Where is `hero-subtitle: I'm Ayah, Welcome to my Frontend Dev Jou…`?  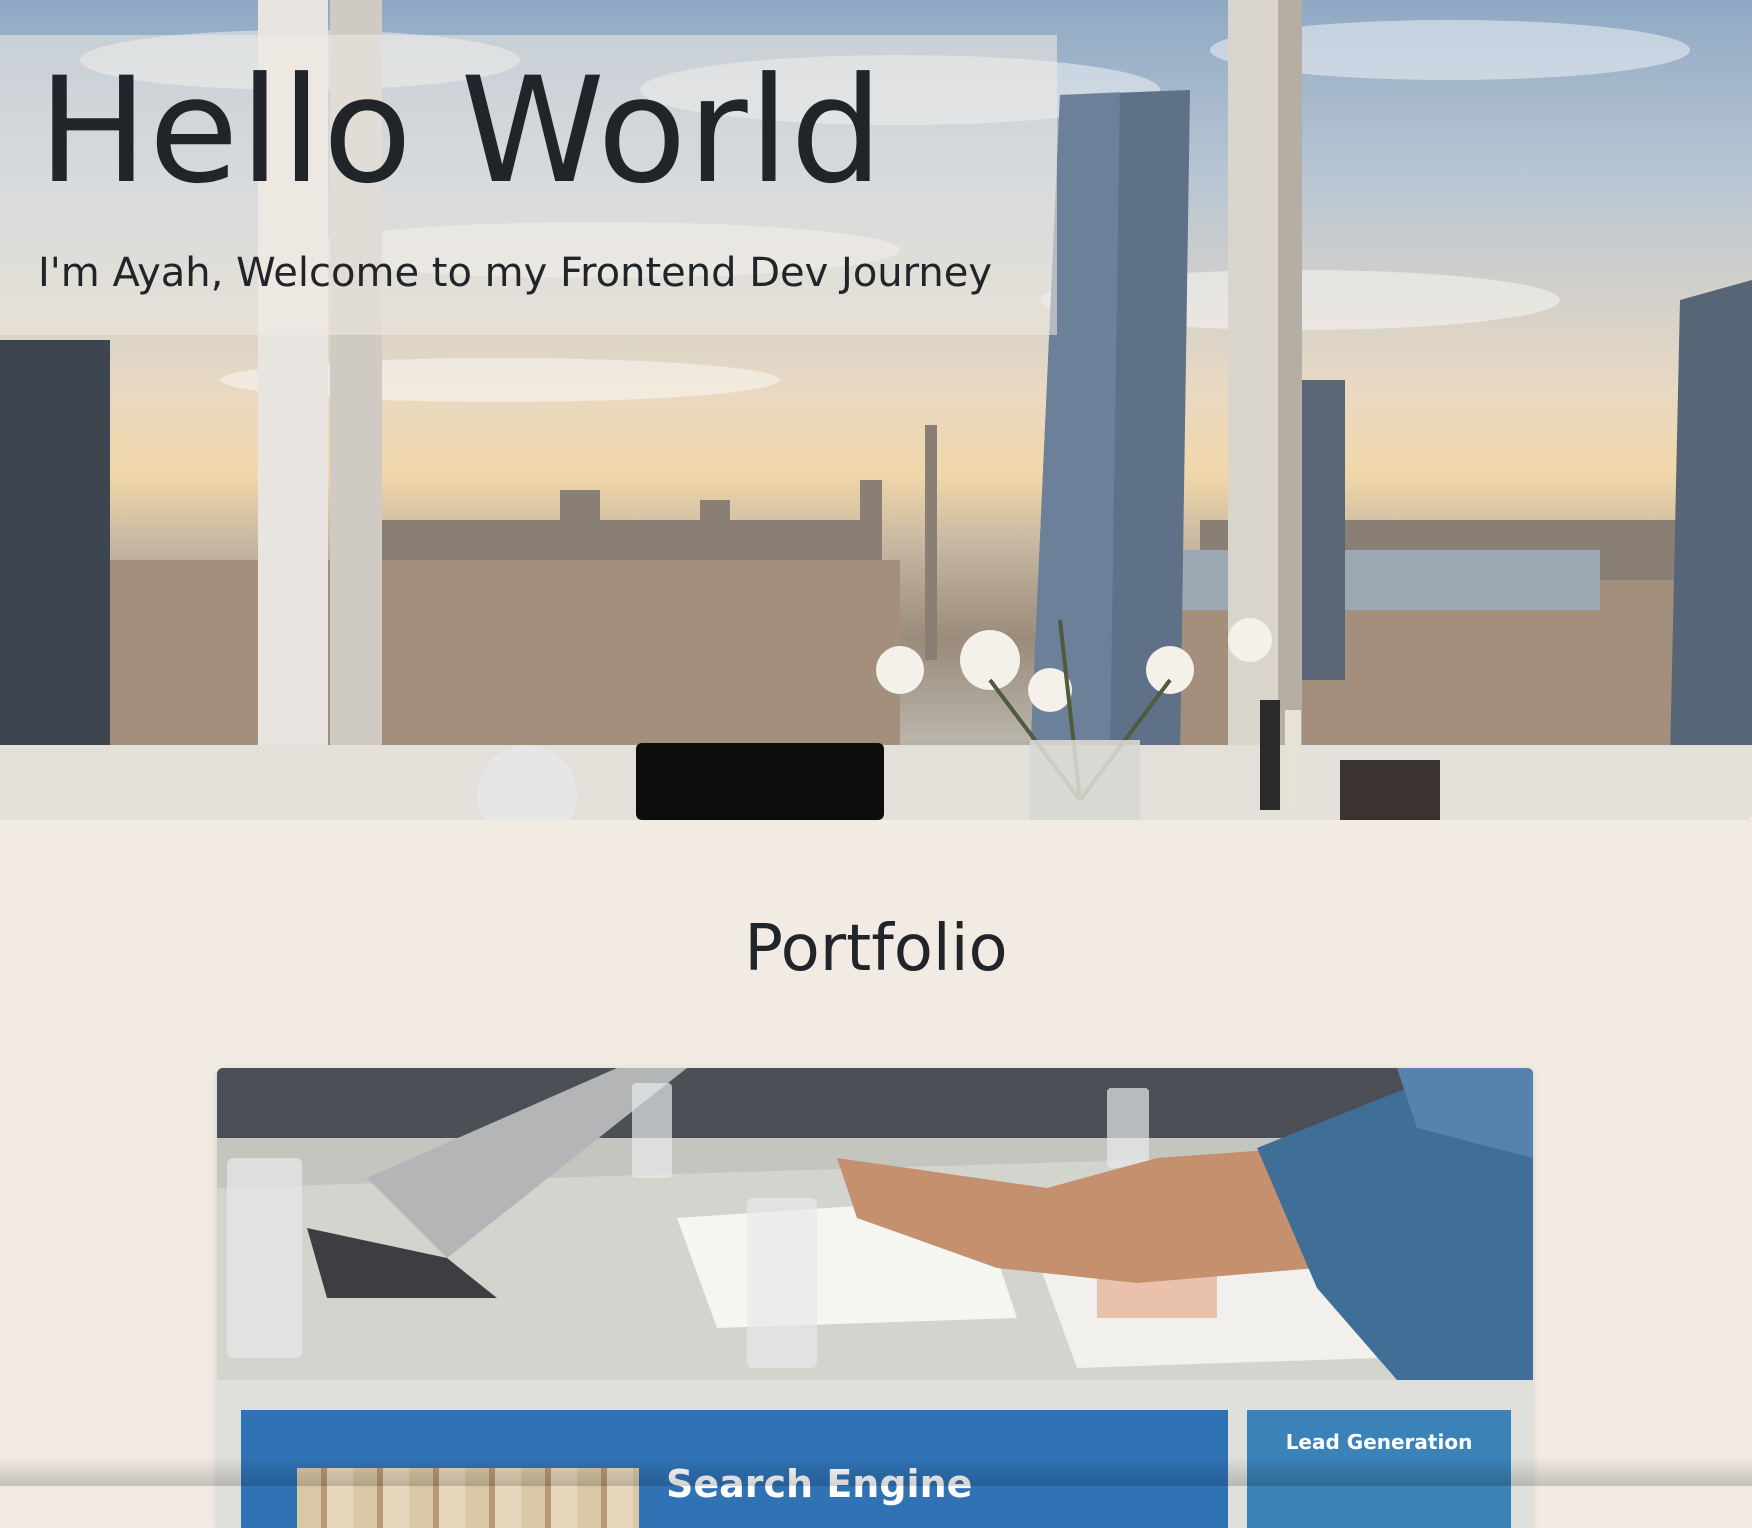 hero-subtitle: I'm Ayah, Welcome to my Frontend Dev Jou… is located at coordinates (515, 273).